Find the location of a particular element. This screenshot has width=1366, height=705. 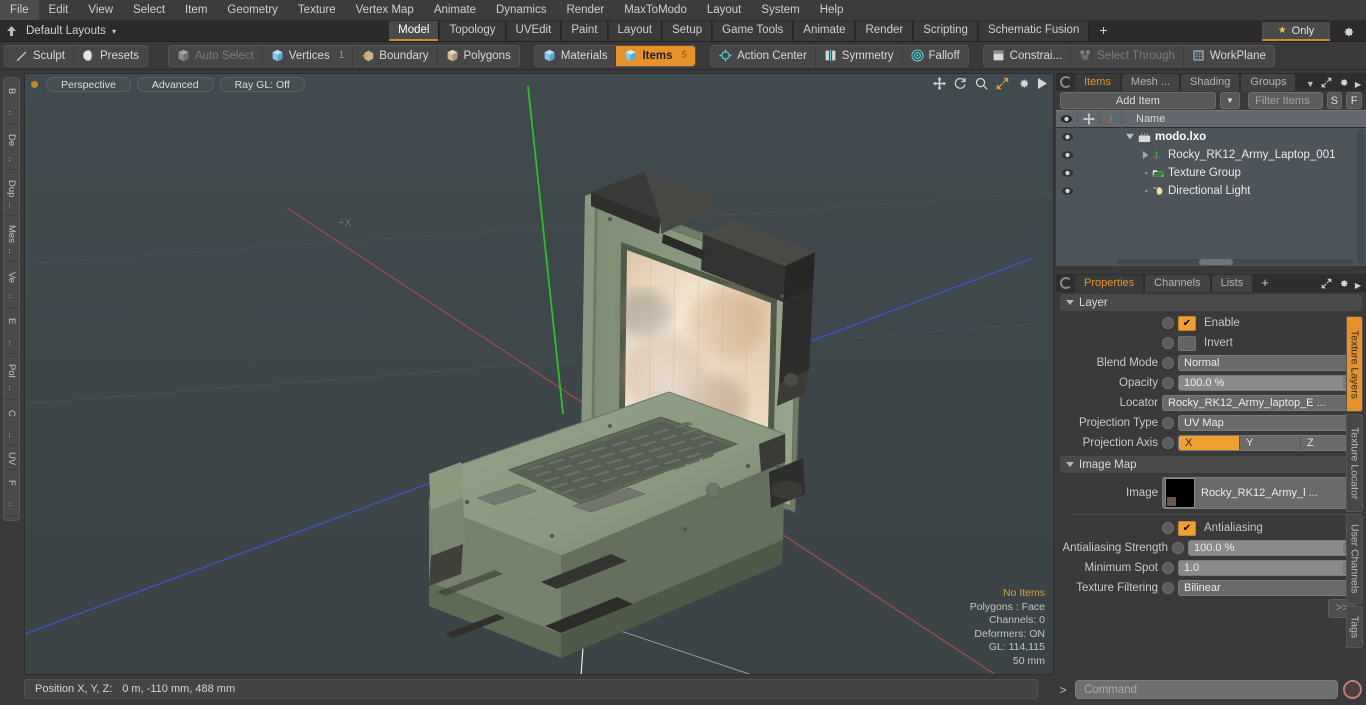

minimum-spot-slider: 1.0 ◀▶ is located at coordinates (1270, 568).